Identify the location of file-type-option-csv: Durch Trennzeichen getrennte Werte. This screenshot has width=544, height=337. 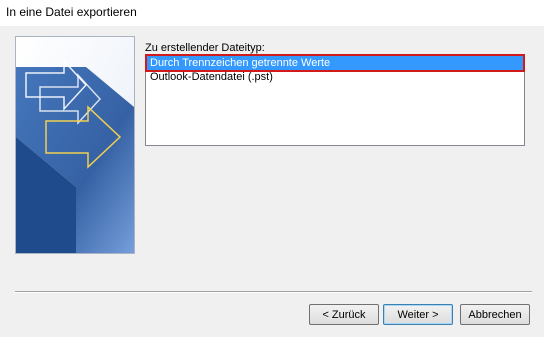
(335, 63).